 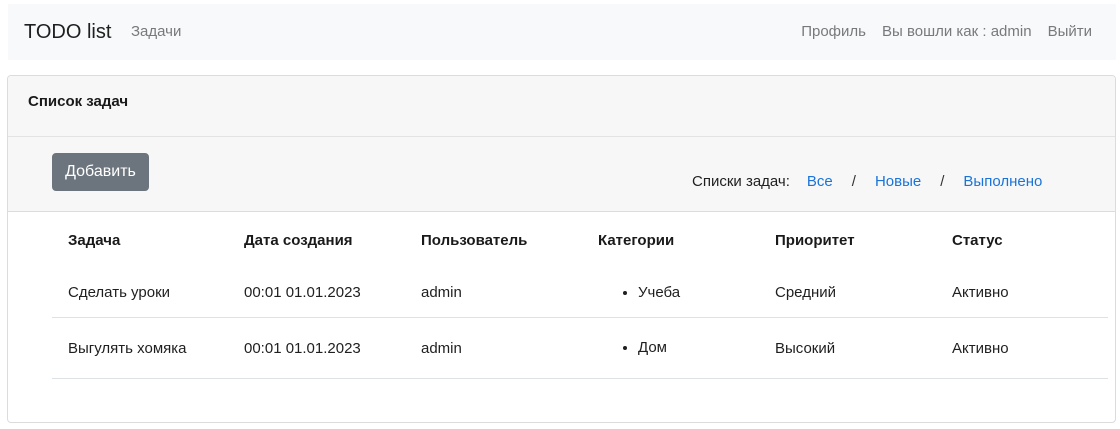 I want to click on cell-categories: Дом, so click(x=670, y=348).